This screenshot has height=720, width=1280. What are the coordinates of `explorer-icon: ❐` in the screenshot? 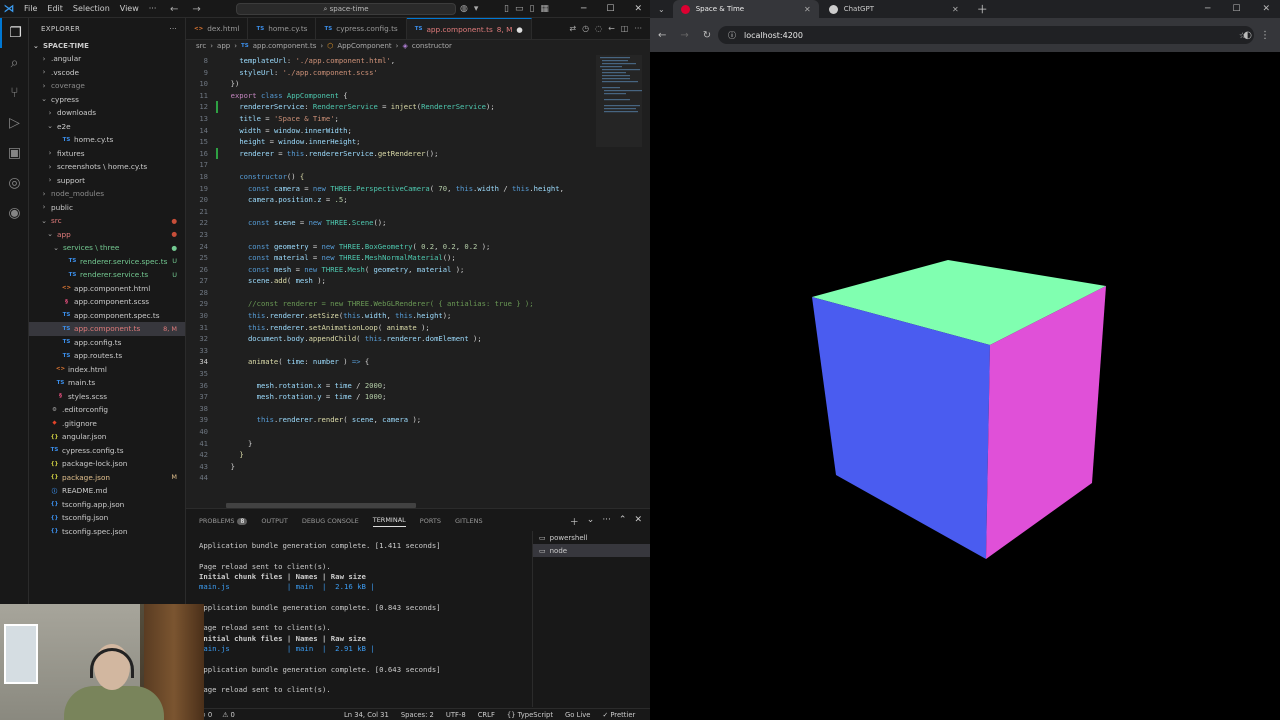 It's located at (14, 33).